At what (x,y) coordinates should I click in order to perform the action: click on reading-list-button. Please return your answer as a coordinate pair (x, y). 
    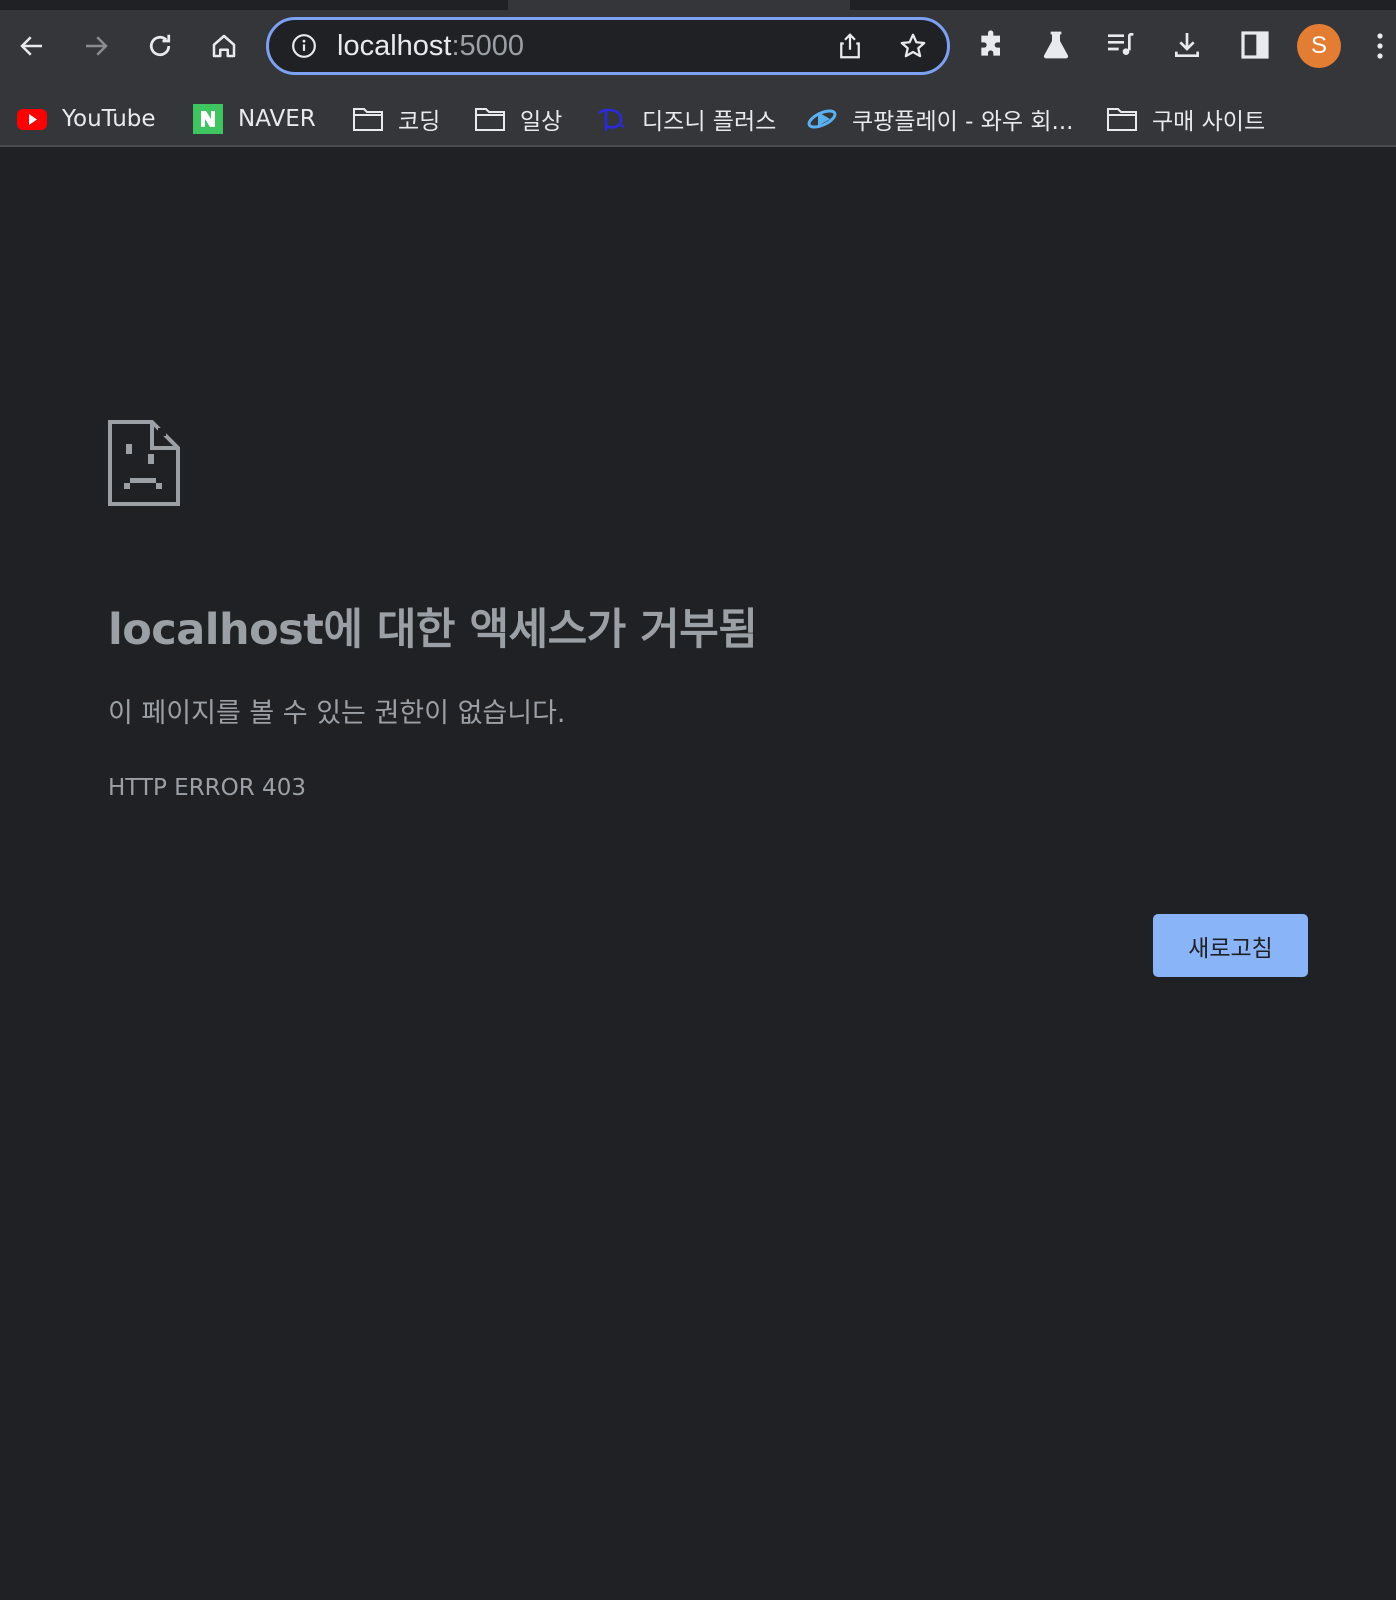
    Looking at the image, I should click on (1120, 45).